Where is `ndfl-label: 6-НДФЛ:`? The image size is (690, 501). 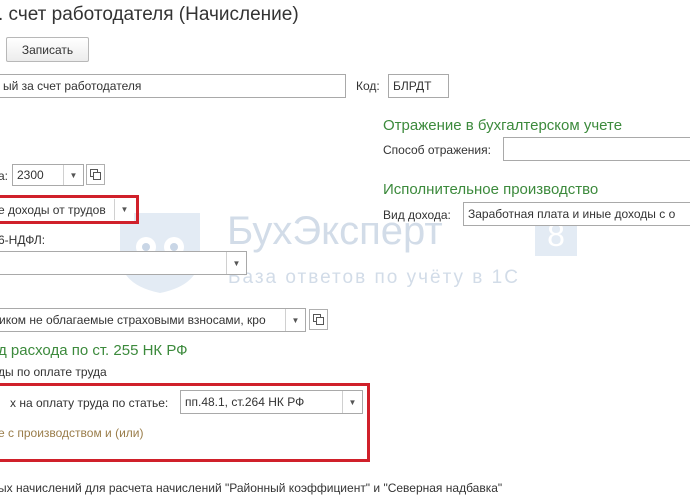
ndfl-label: 6-НДФЛ: is located at coordinates (23, 240).